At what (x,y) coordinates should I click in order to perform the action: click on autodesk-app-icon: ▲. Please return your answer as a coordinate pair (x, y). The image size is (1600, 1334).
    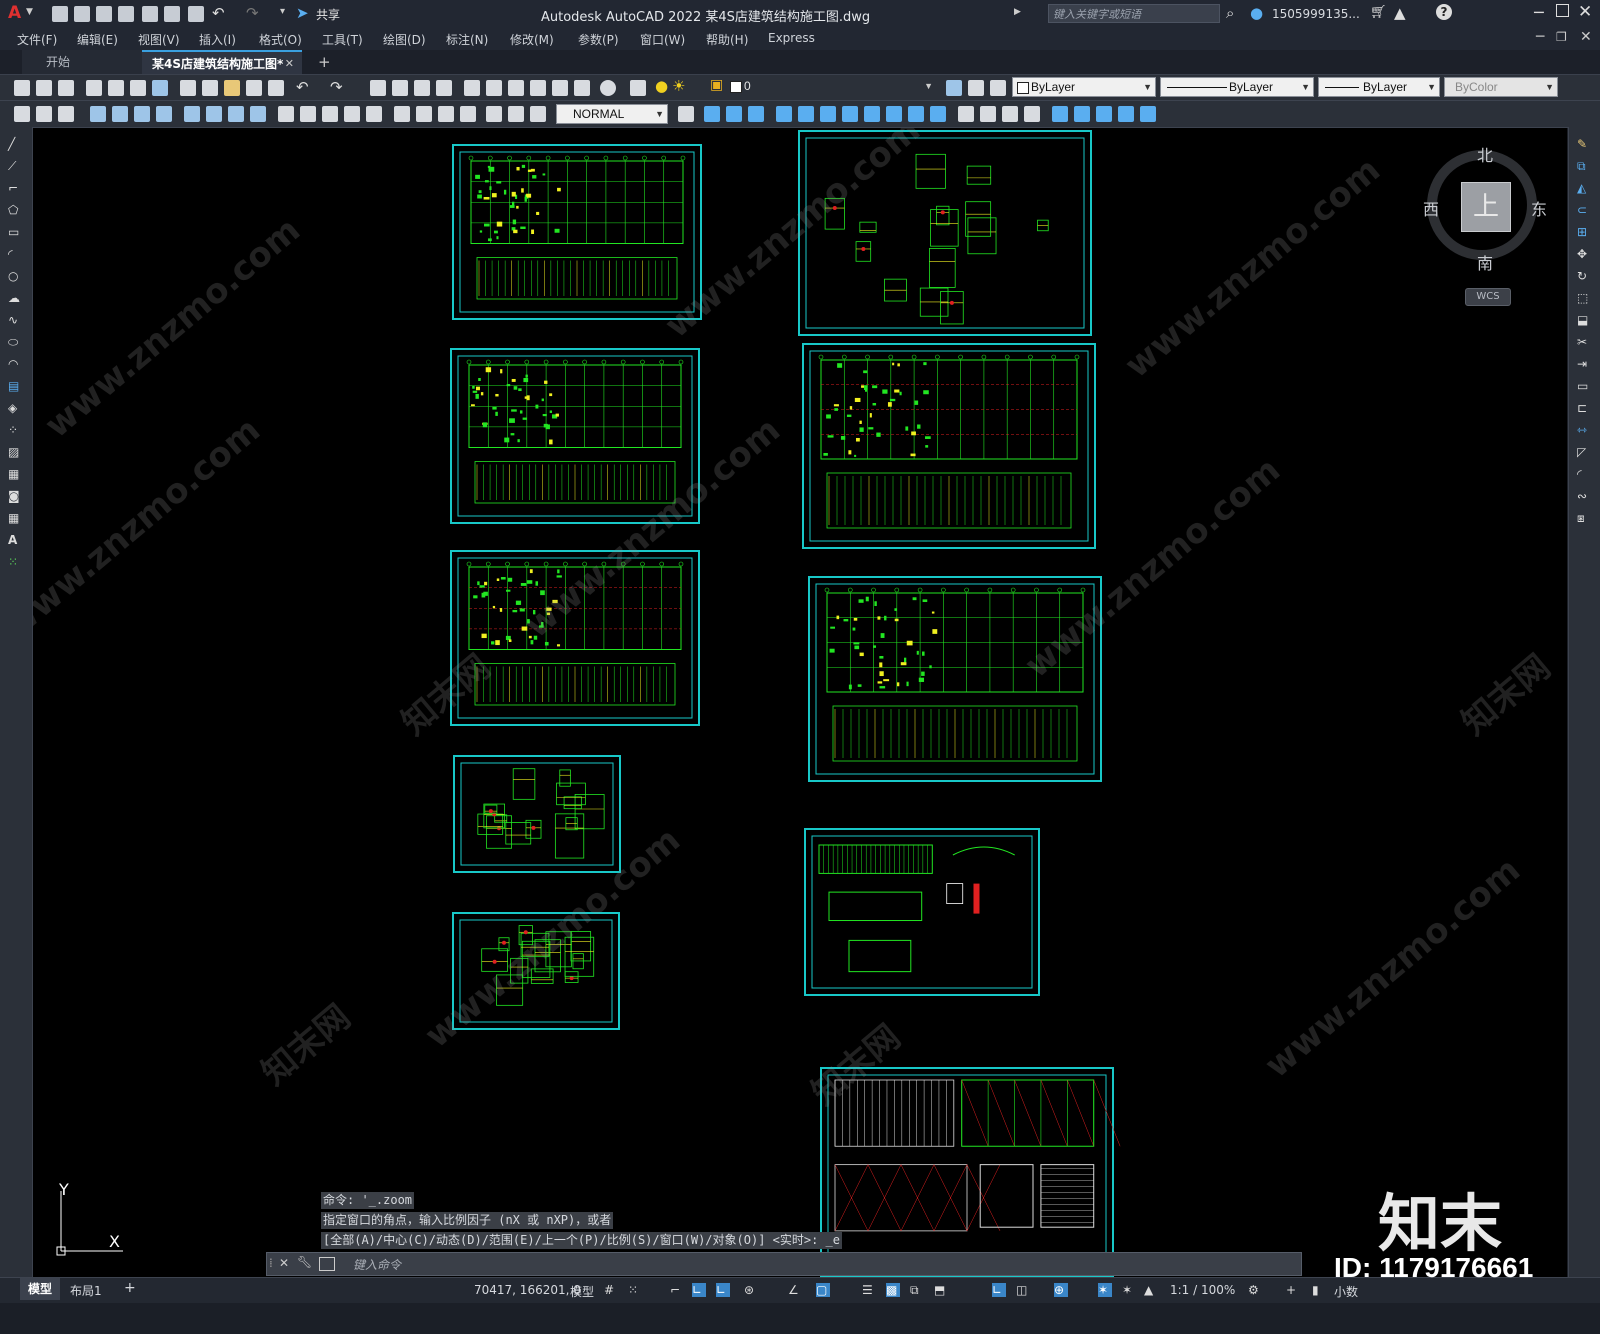
    Looking at the image, I should click on (1400, 13).